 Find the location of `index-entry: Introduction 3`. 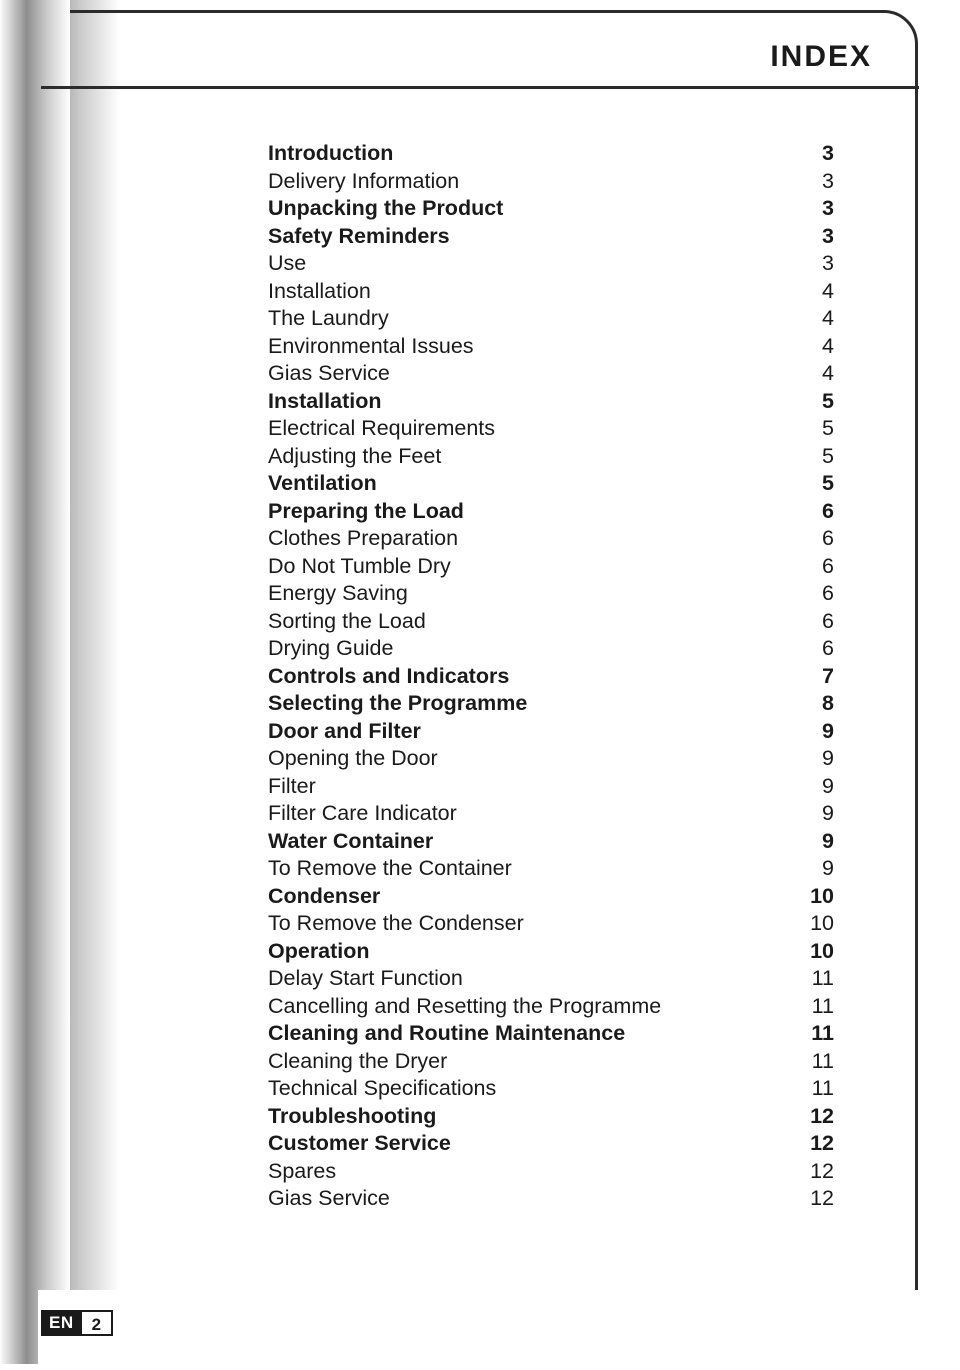

index-entry: Introduction 3 is located at coordinates (551, 154).